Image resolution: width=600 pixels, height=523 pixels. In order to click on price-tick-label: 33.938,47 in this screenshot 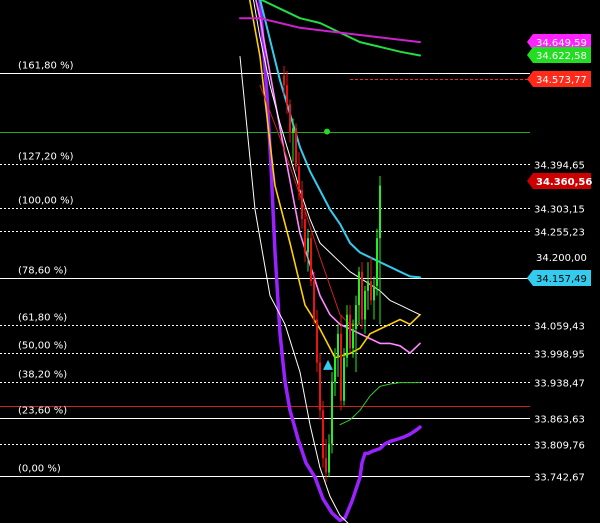, I will do `click(559, 384)`.